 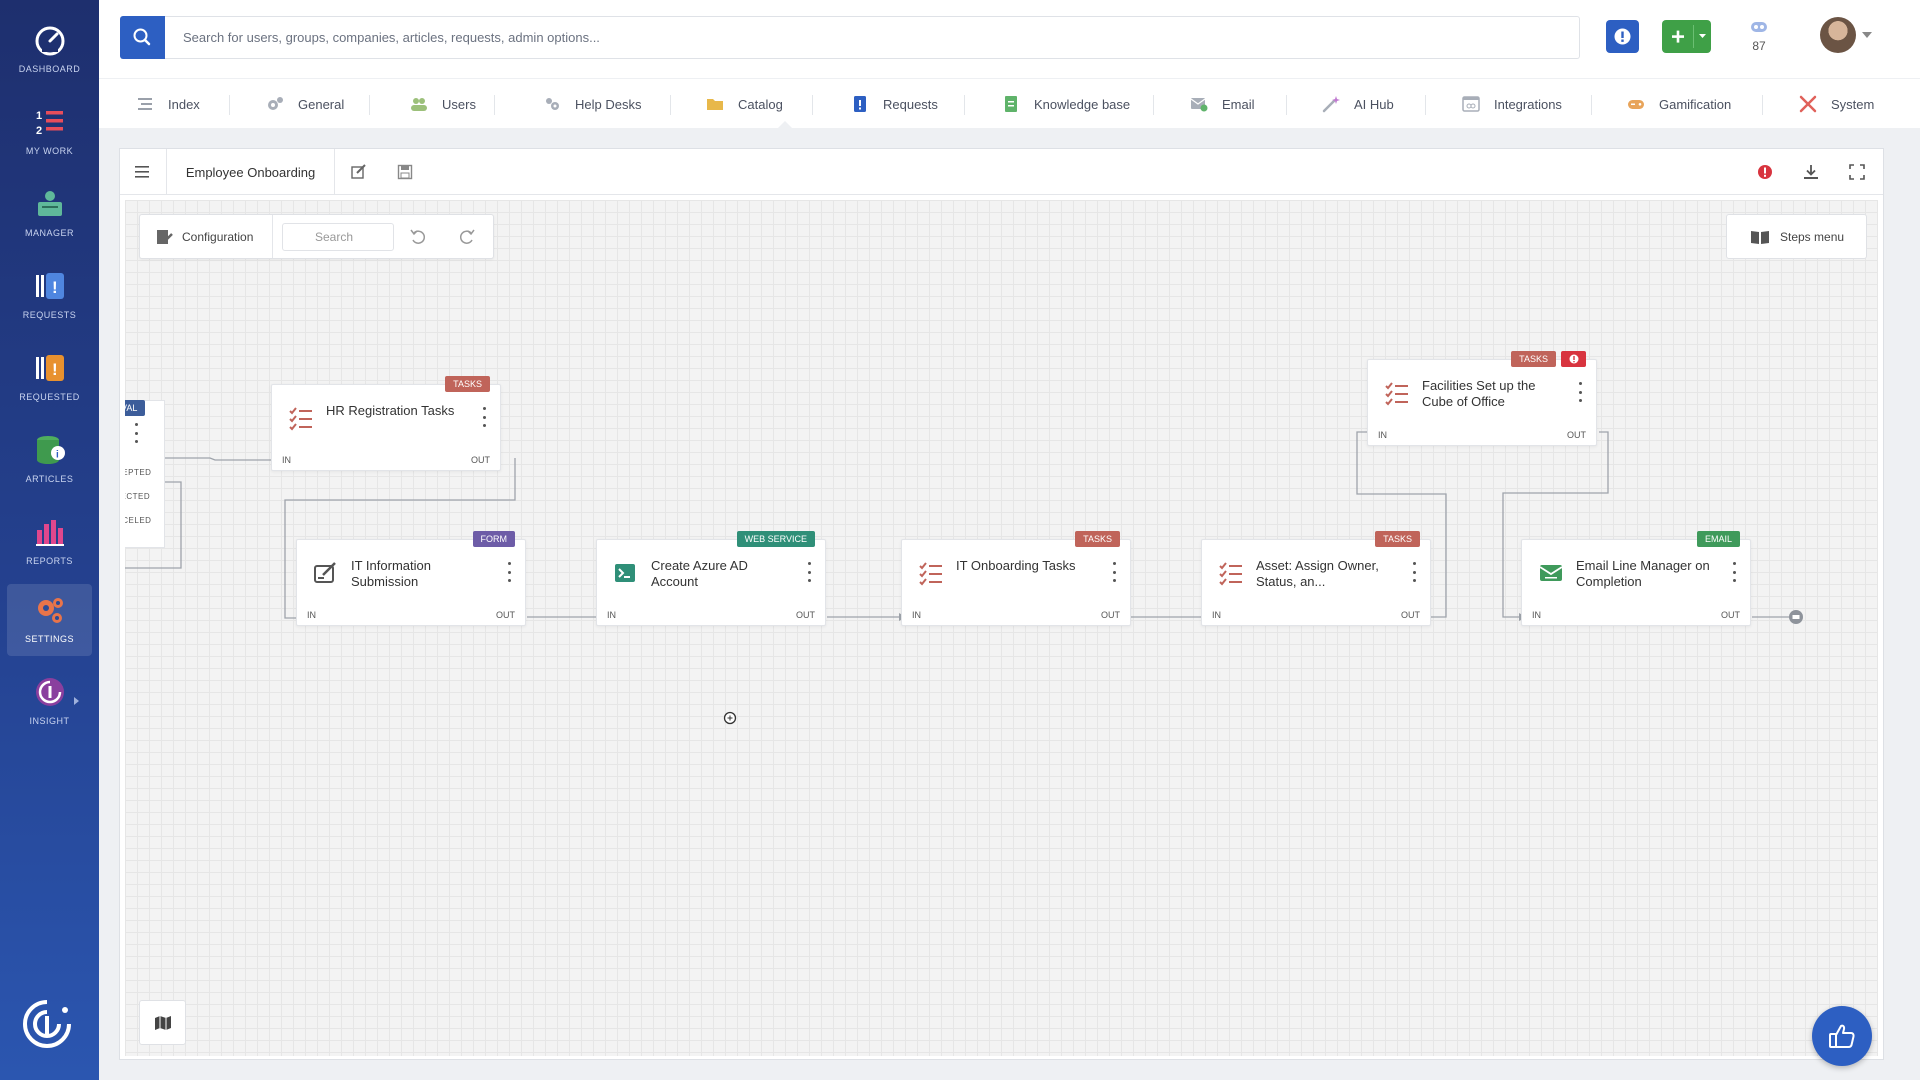 I want to click on undo-icon, so click(x=419, y=237).